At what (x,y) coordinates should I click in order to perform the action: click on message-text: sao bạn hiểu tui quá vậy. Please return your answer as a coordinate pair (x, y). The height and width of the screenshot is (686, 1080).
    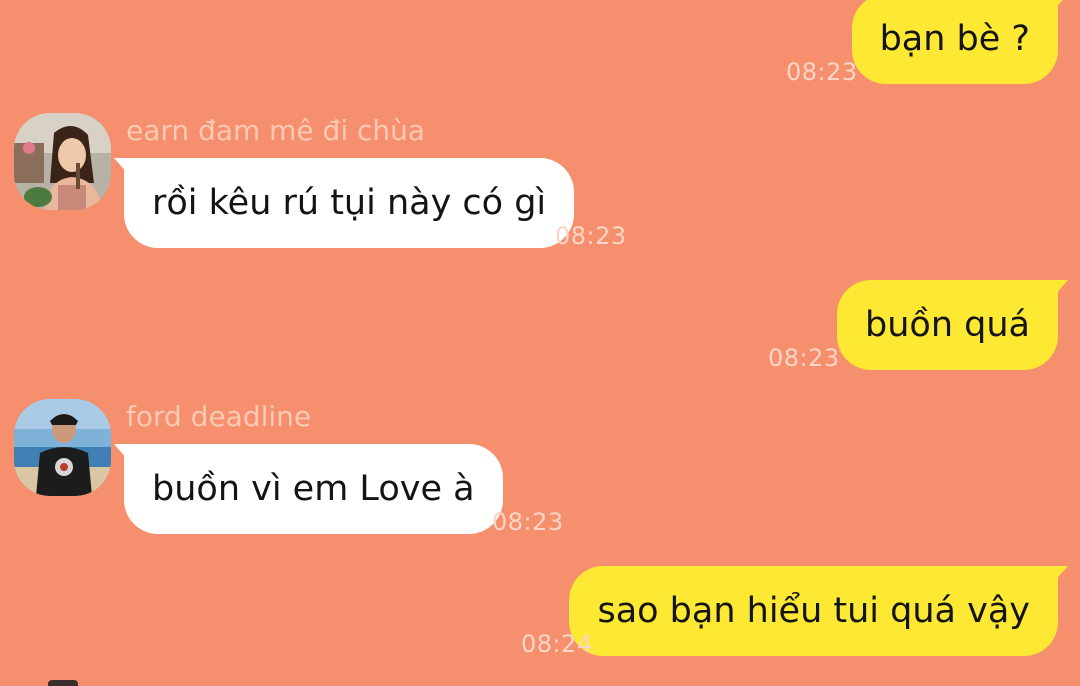
    Looking at the image, I should click on (813, 611).